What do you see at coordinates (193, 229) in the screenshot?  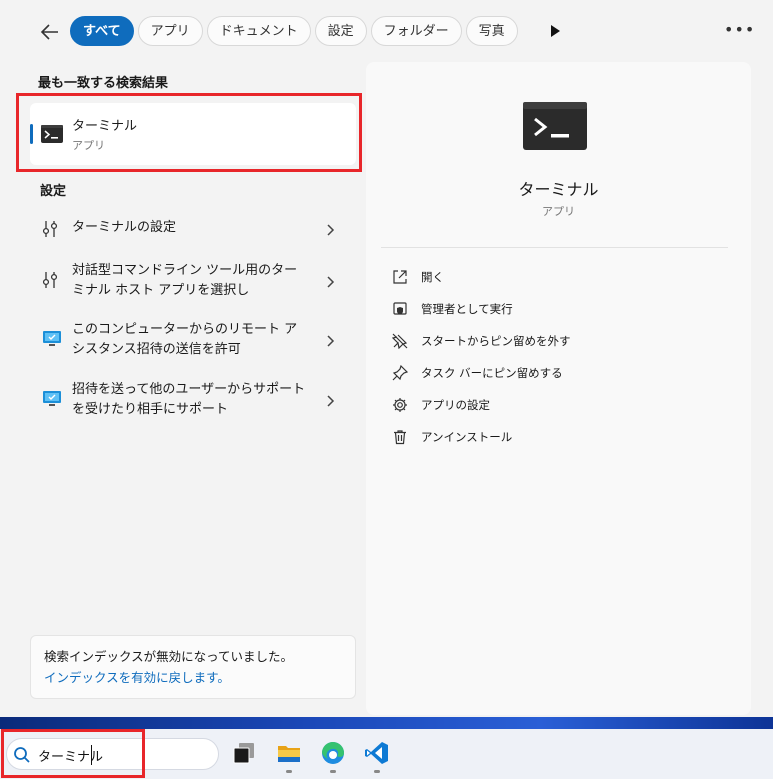 I see `setting-item: ターミナルの設定` at bounding box center [193, 229].